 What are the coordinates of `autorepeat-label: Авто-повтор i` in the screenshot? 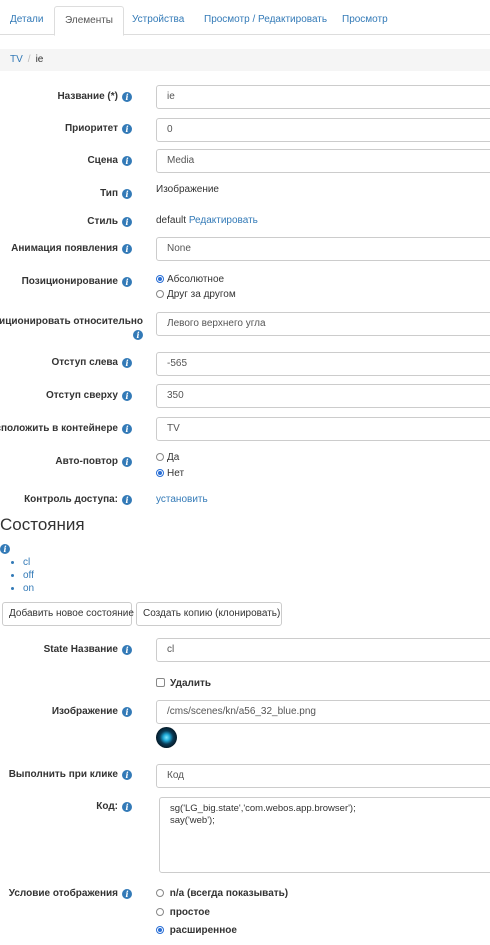 It's located at (93, 461).